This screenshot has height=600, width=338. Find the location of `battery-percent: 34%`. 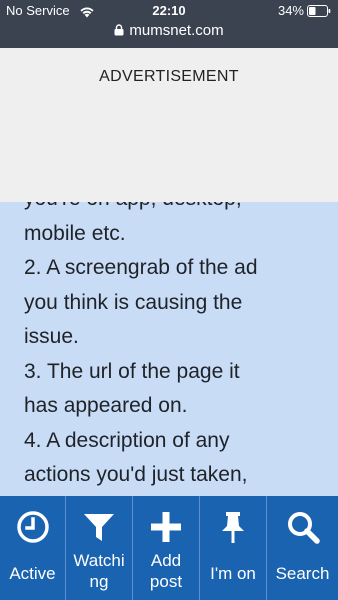

battery-percent: 34% is located at coordinates (290, 10).